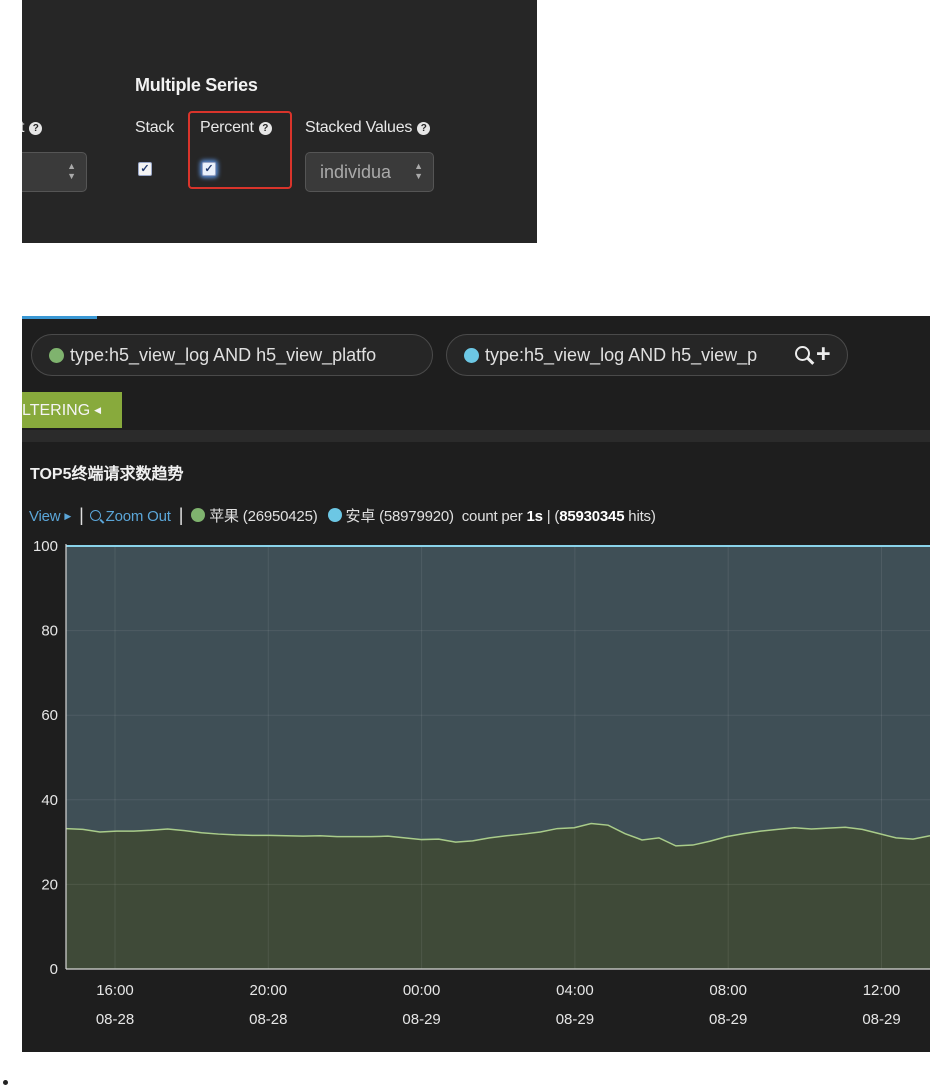  What do you see at coordinates (196, 85) in the screenshot?
I see `multiple-series-title: Multiple Series` at bounding box center [196, 85].